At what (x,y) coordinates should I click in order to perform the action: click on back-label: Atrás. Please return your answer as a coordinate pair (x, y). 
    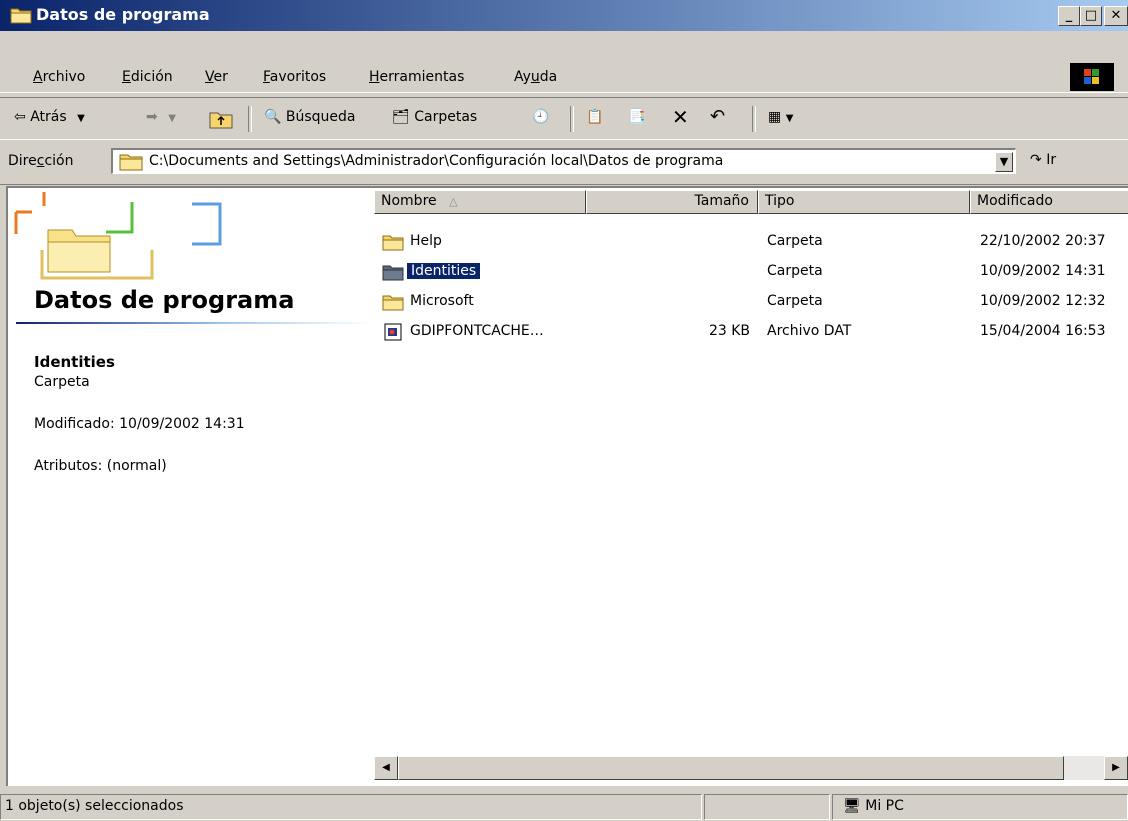
    Looking at the image, I should click on (48, 117).